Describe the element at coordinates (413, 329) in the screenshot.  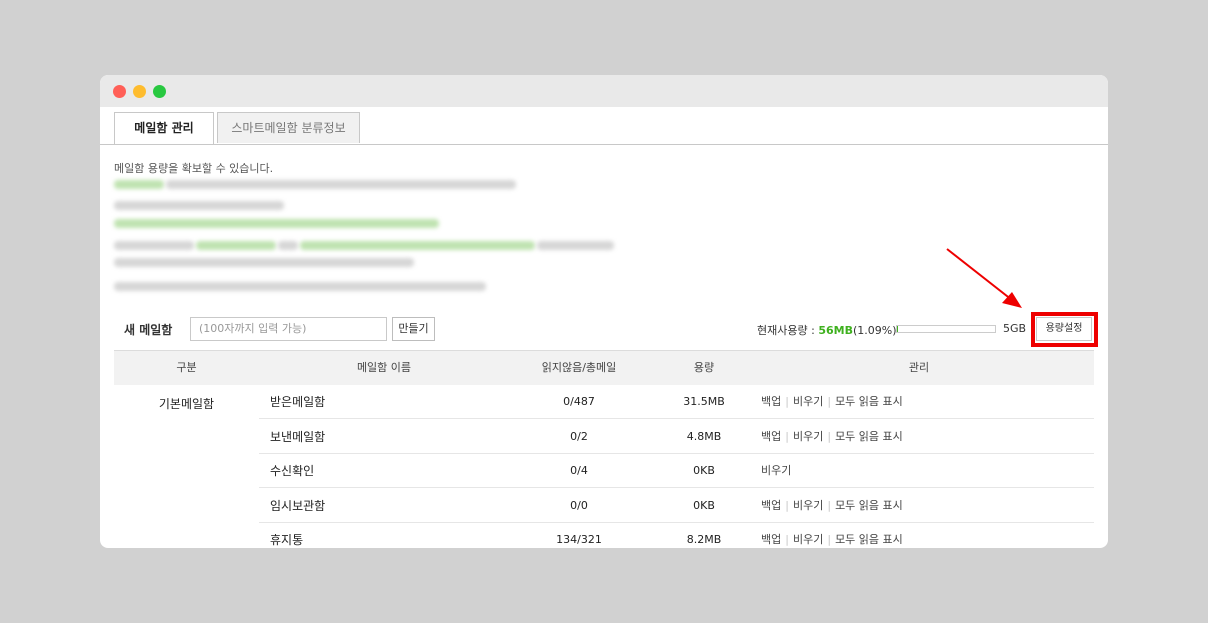
I see `create-mailbox-button: 만들기` at that location.